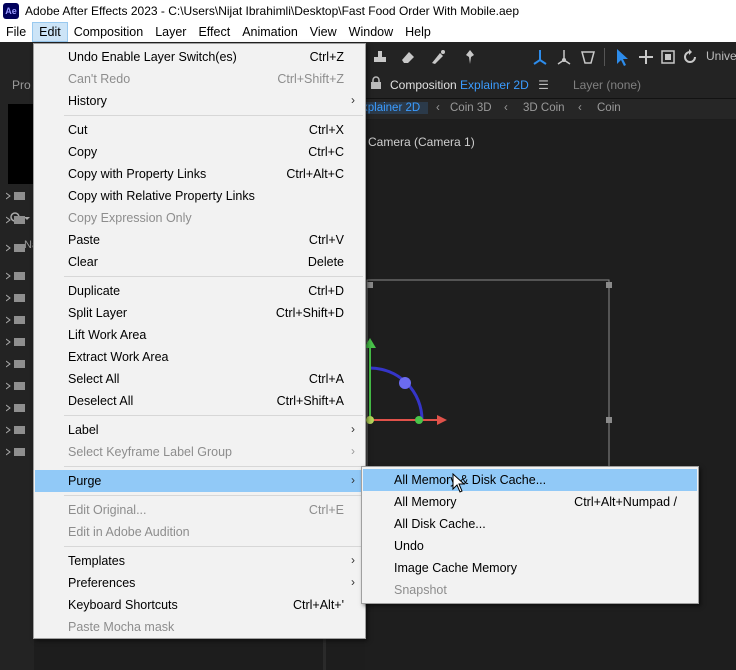  I want to click on menu-item-label: Can't Redo, so click(99, 79).